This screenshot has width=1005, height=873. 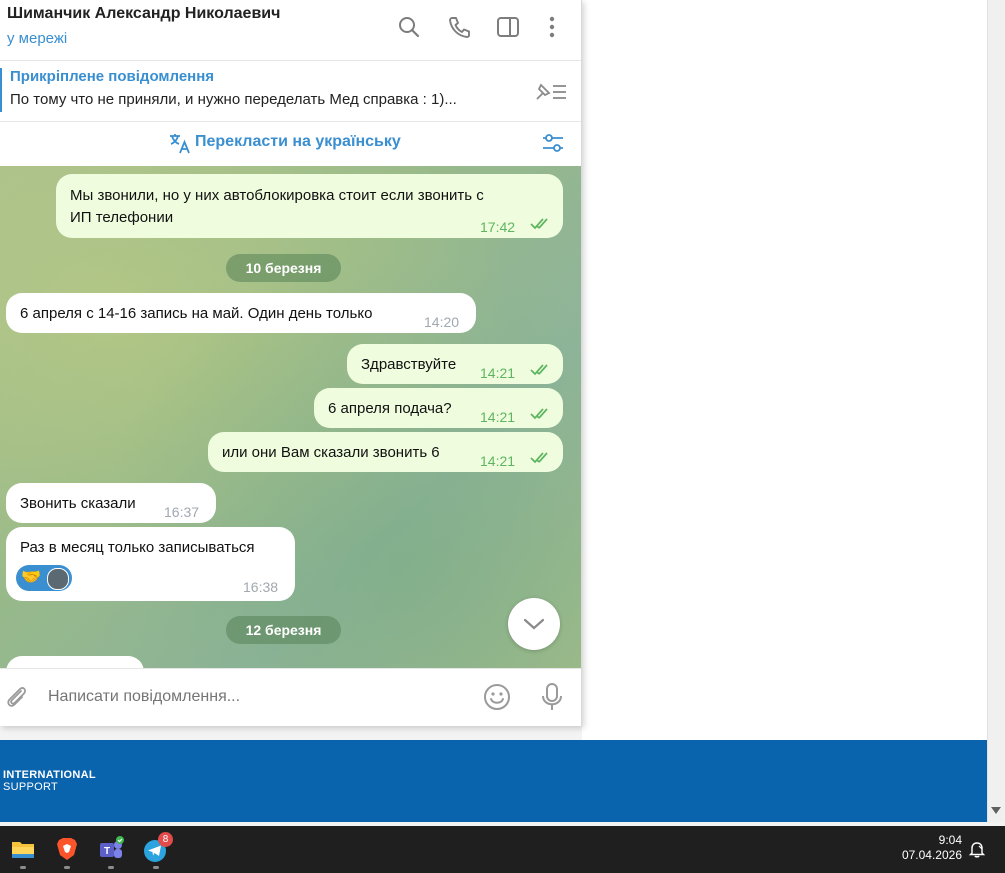 I want to click on message-text: или они Вам сказали звонить 6, so click(x=331, y=452).